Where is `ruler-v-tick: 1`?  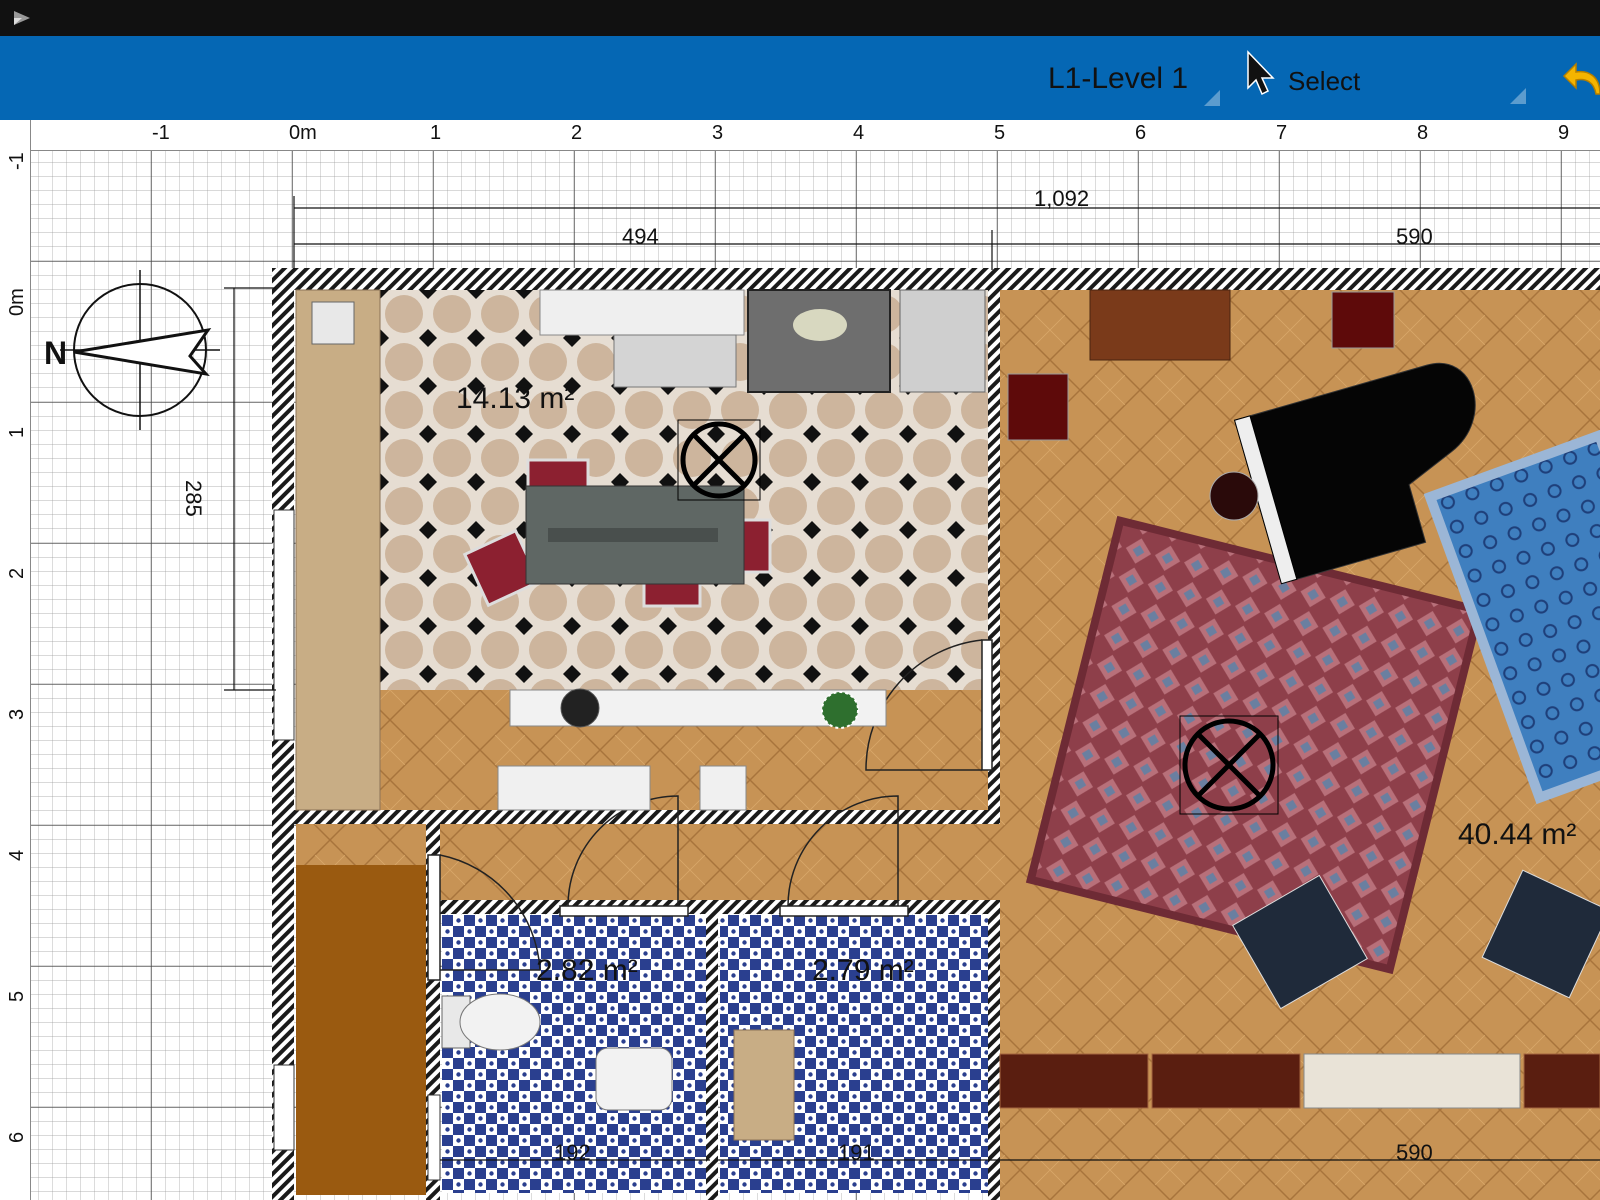 ruler-v-tick: 1 is located at coordinates (17, 432).